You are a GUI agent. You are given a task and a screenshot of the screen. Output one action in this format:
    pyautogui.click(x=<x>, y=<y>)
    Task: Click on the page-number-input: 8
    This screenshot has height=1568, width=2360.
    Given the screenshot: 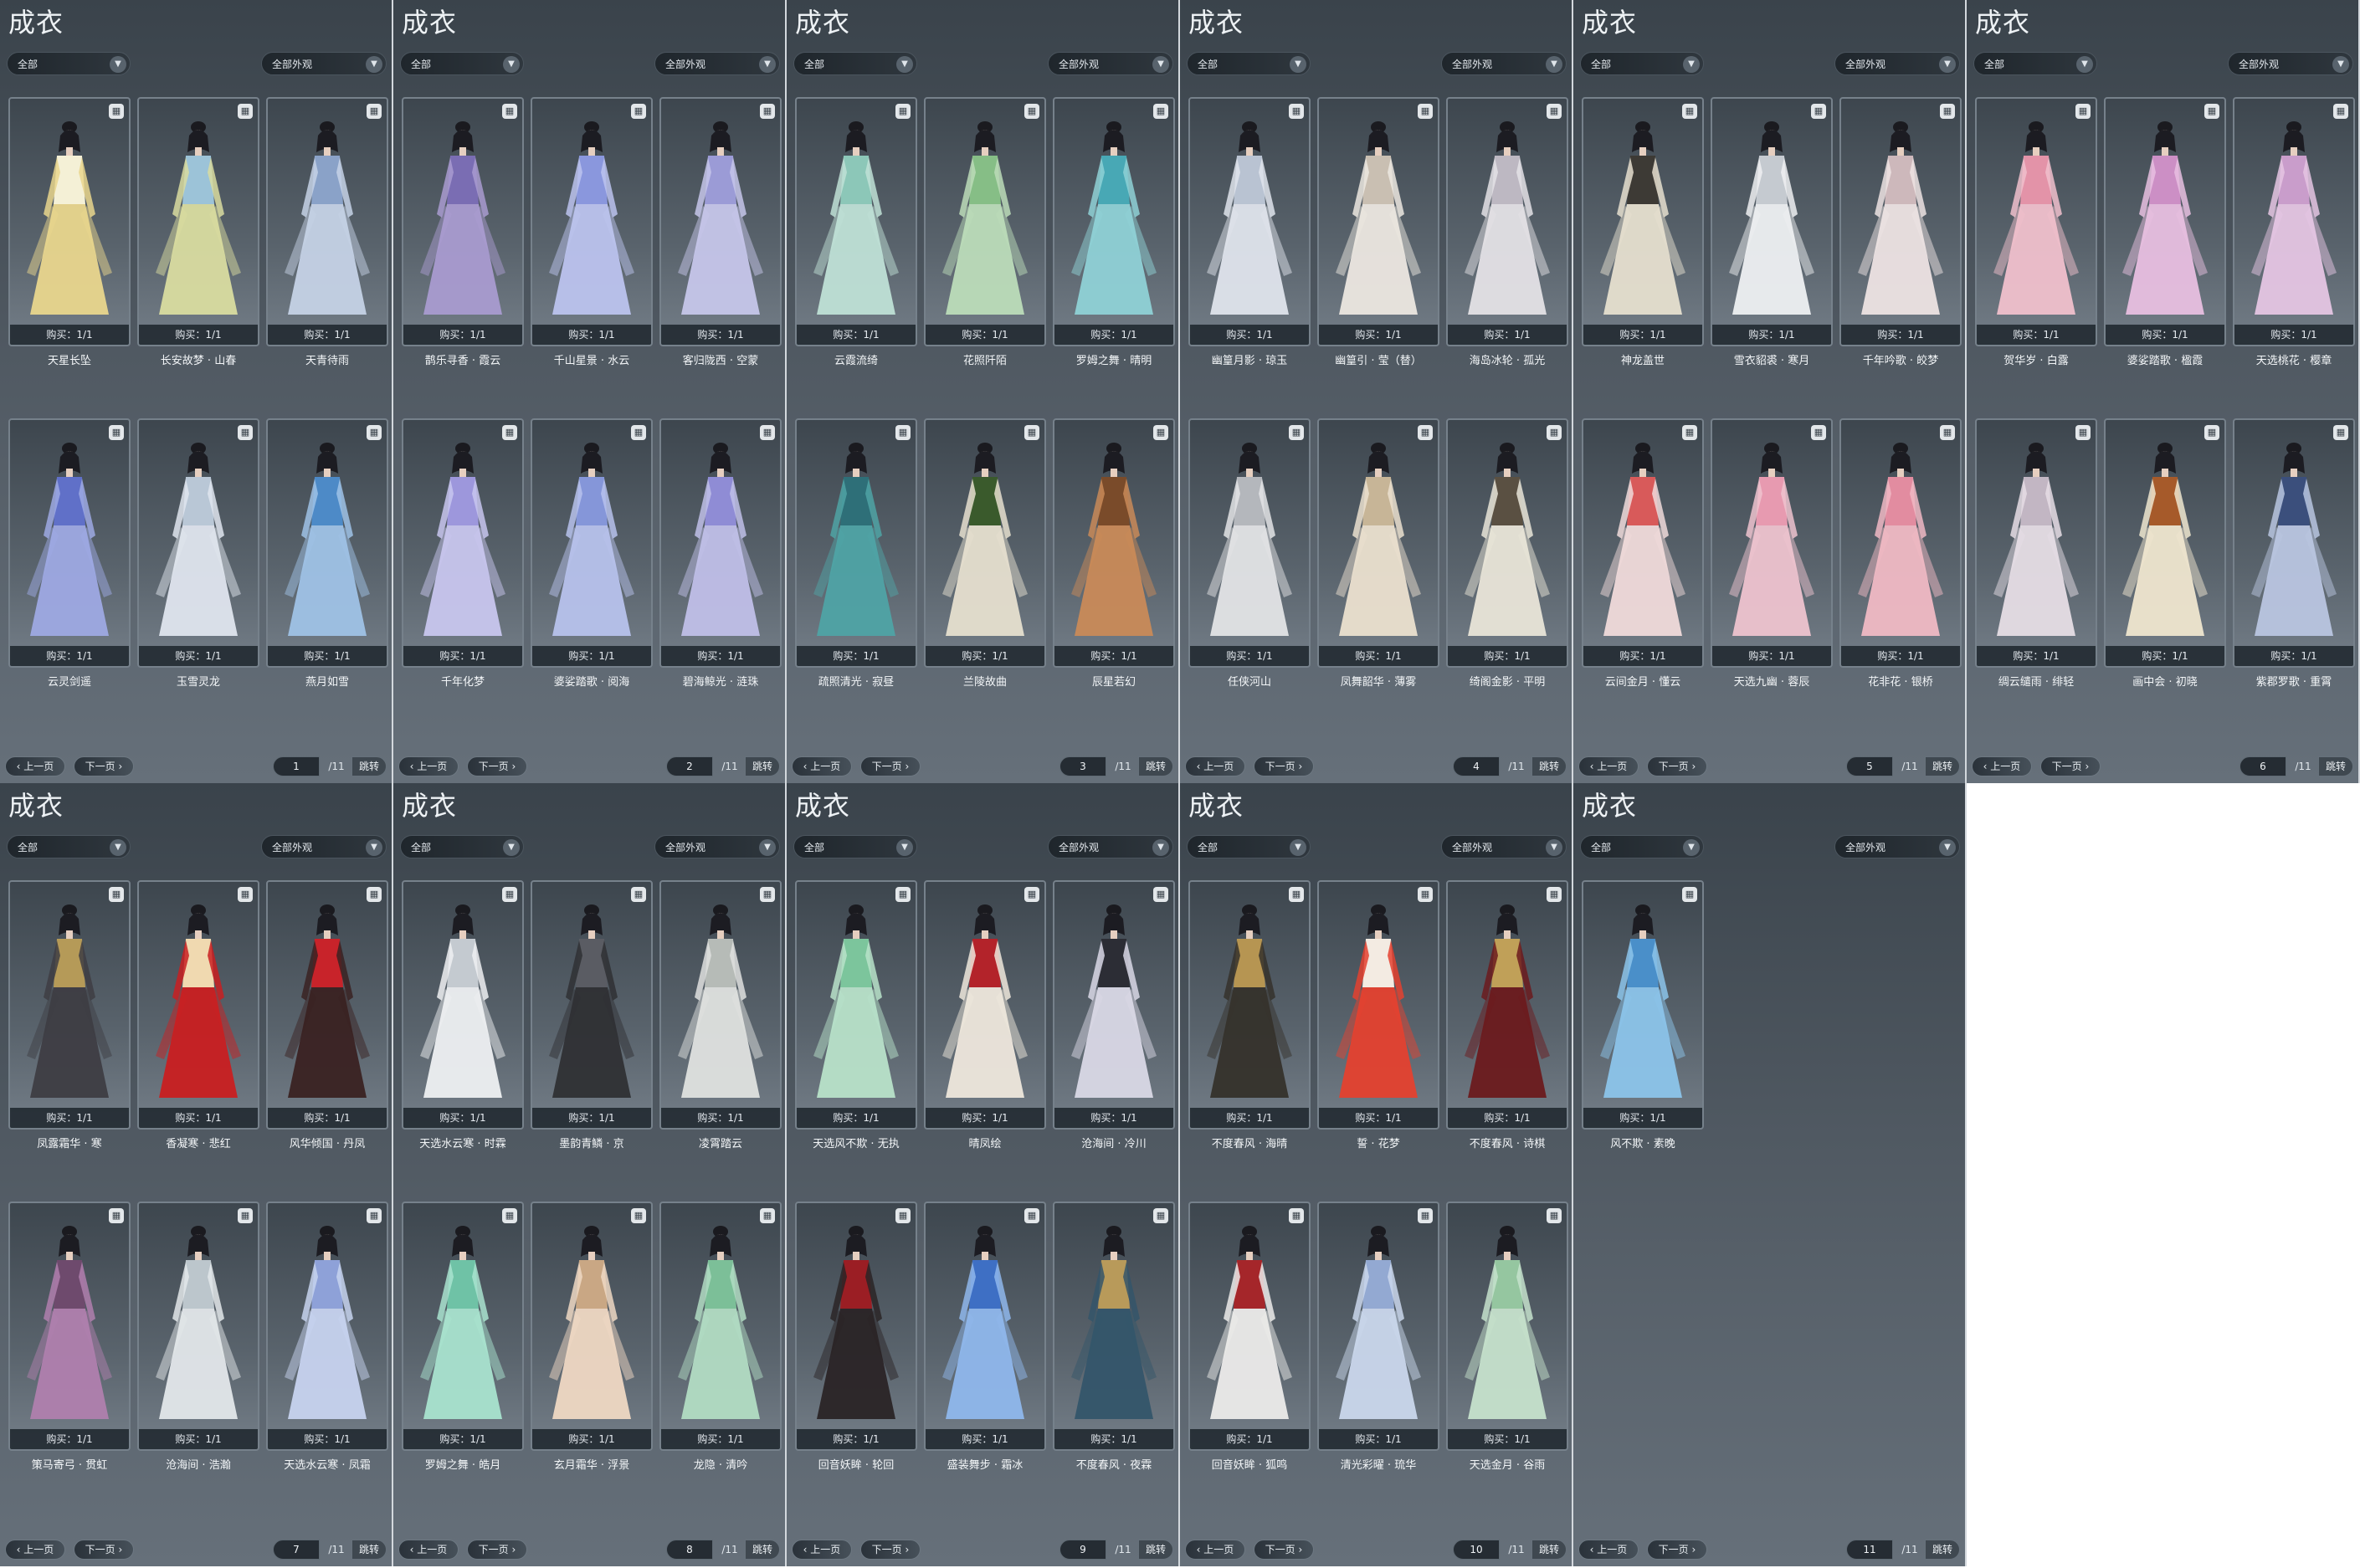 What is the action you would take?
    pyautogui.click(x=689, y=1550)
    